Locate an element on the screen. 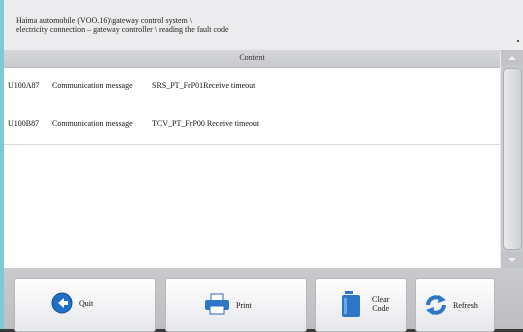  scroll-thumb is located at coordinates (512, 159).